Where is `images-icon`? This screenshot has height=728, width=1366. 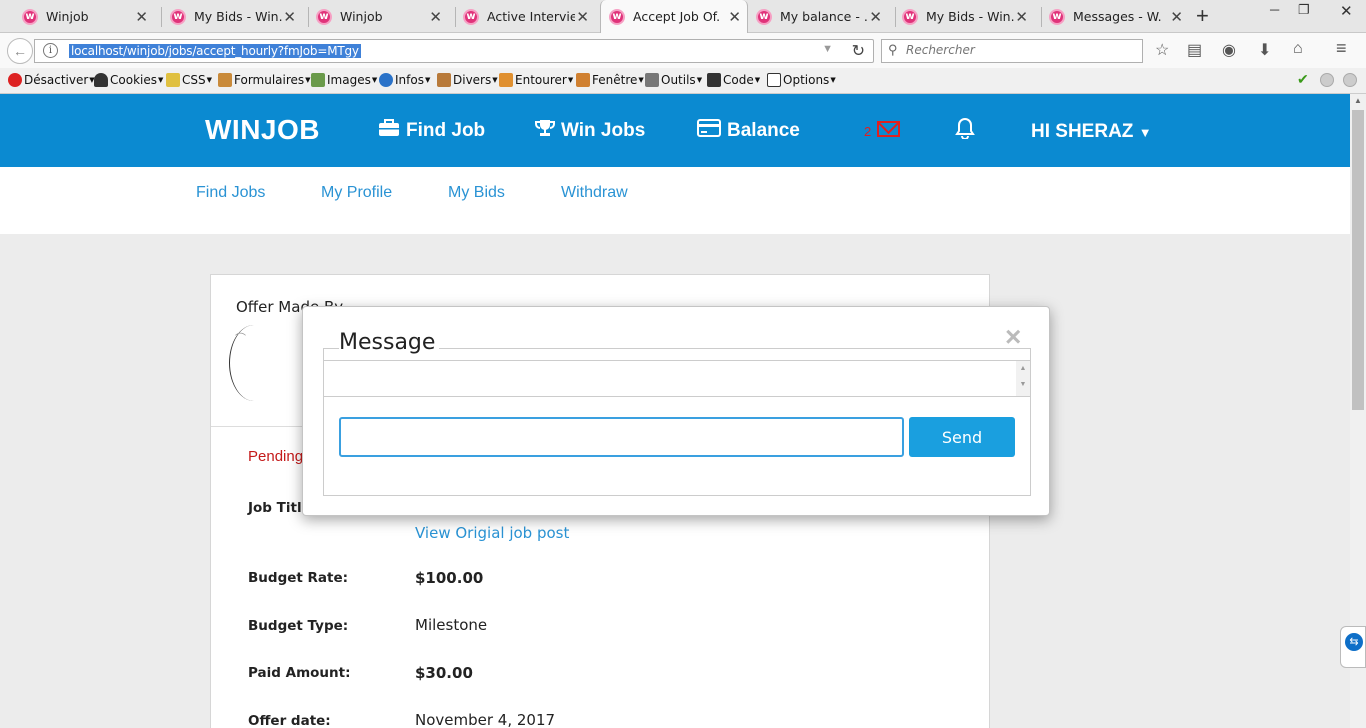
images-icon is located at coordinates (318, 80).